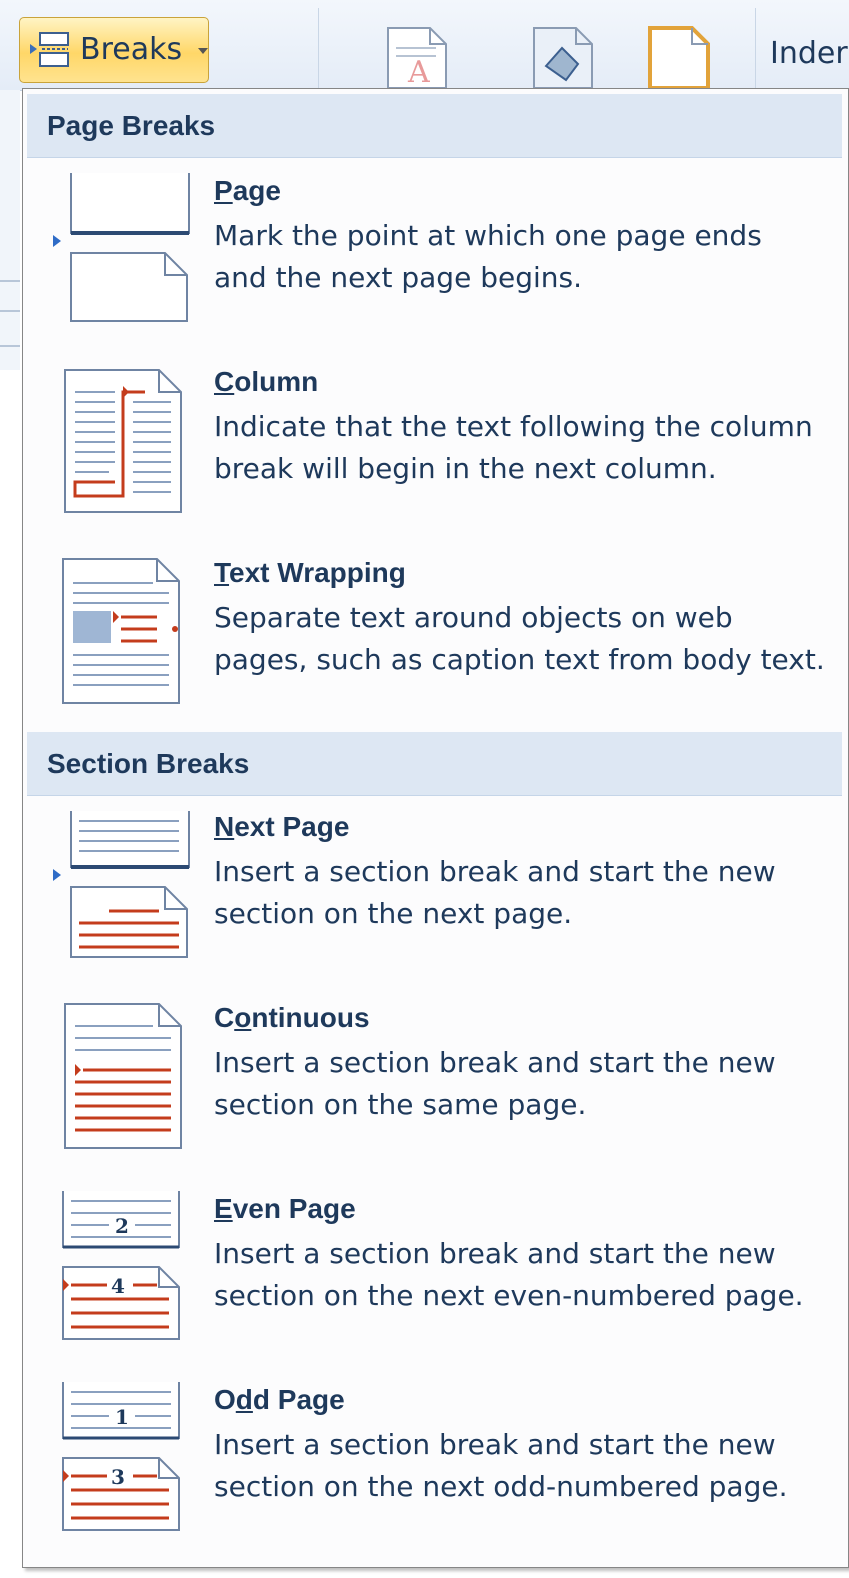 Image resolution: width=849 pixels, height=1578 pixels. What do you see at coordinates (121, 247) in the screenshot?
I see `page-break-icon` at bounding box center [121, 247].